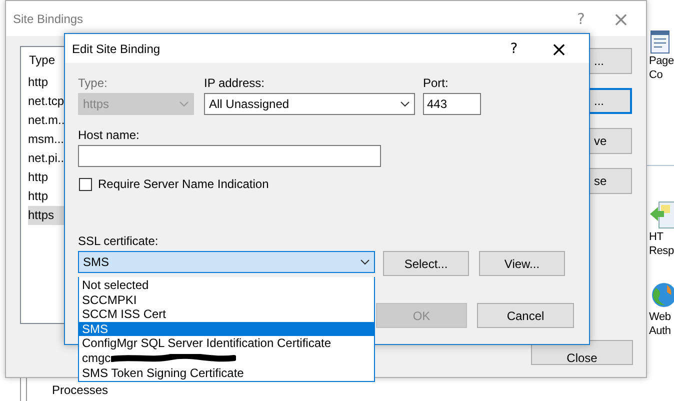 This screenshot has width=674, height=401. What do you see at coordinates (93, 83) in the screenshot?
I see `type-label: Type:` at bounding box center [93, 83].